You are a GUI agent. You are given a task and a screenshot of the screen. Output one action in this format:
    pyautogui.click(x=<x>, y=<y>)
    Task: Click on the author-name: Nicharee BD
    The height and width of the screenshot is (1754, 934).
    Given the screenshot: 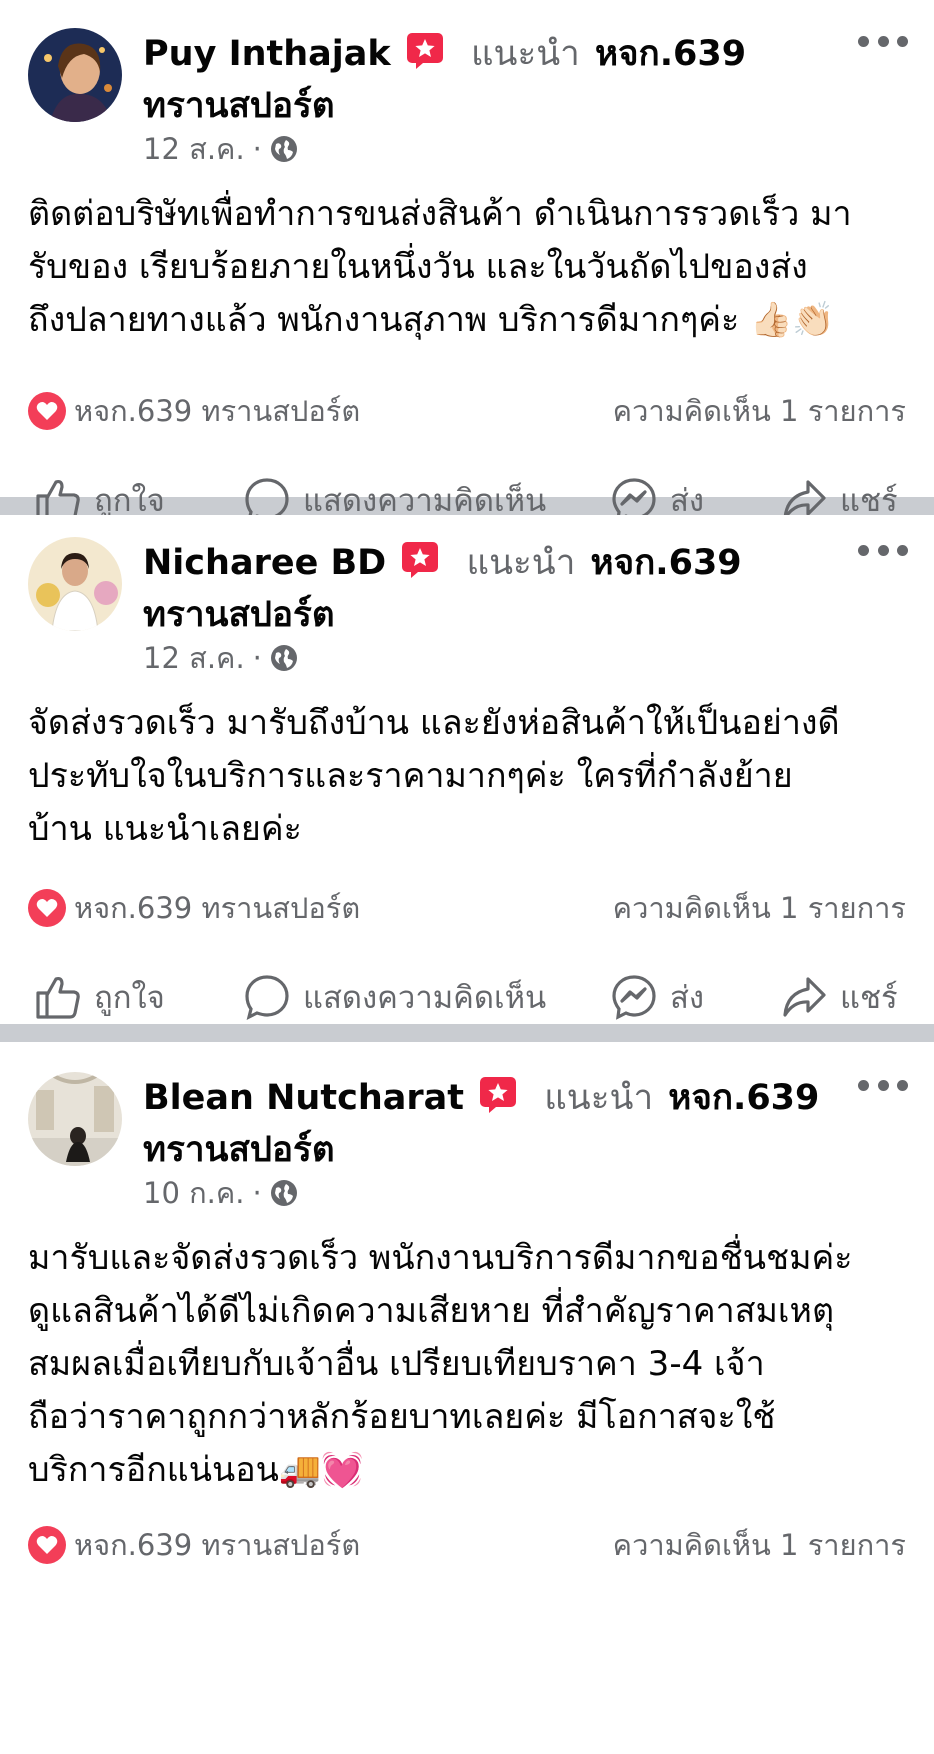 What is the action you would take?
    pyautogui.click(x=264, y=563)
    